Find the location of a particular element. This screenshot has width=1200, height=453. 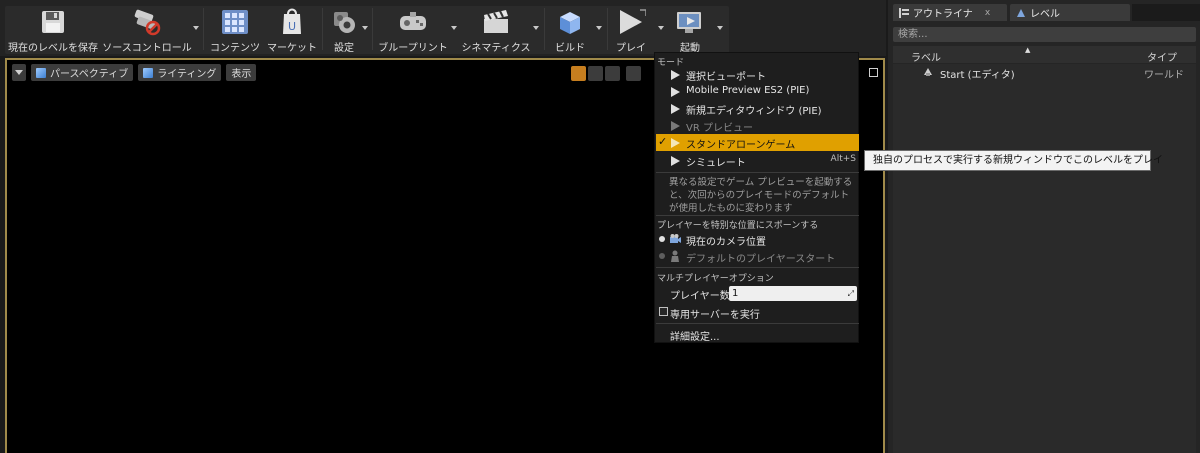

blueprint-dropdown-arrow is located at coordinates (454, 28).